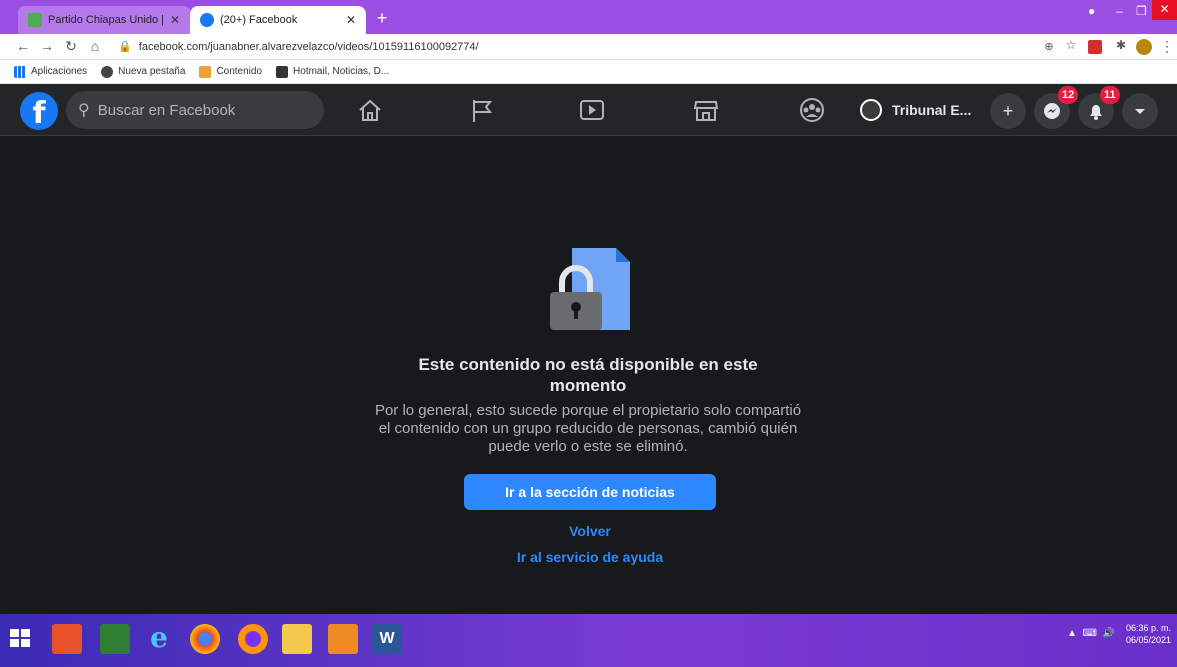 The width and height of the screenshot is (1177, 667). Describe the element at coordinates (1121, 45) in the screenshot. I see `extensions-puzzle-icon: ✱` at that location.